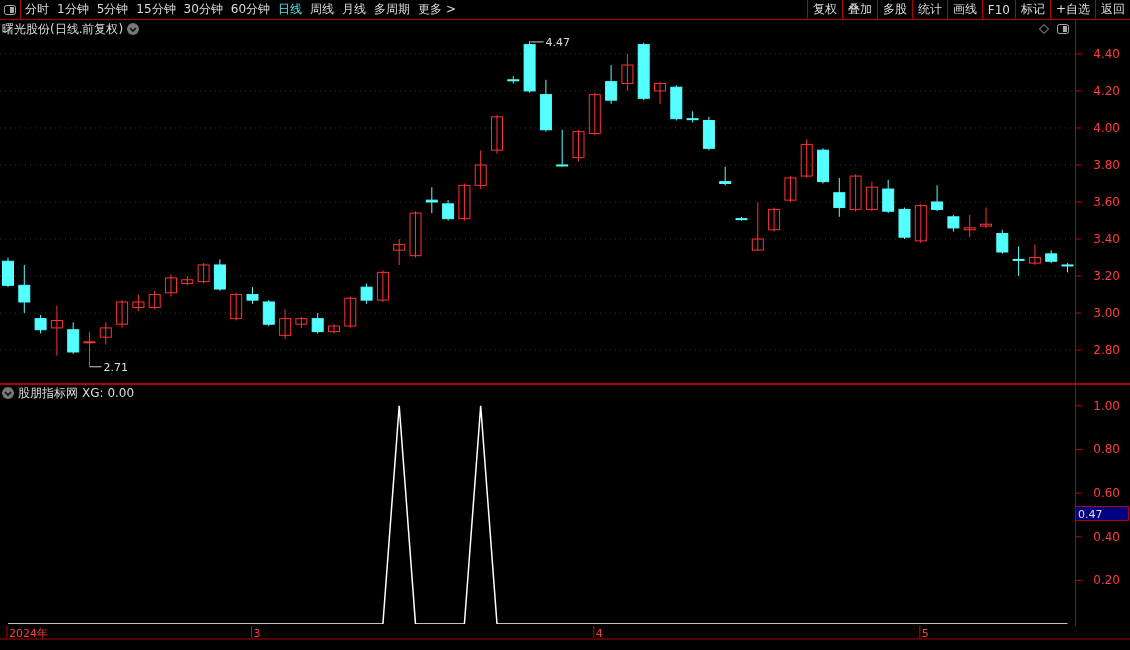 This screenshot has width=1130, height=650. What do you see at coordinates (1106, 90) in the screenshot?
I see `price-axis-label: 4.20` at bounding box center [1106, 90].